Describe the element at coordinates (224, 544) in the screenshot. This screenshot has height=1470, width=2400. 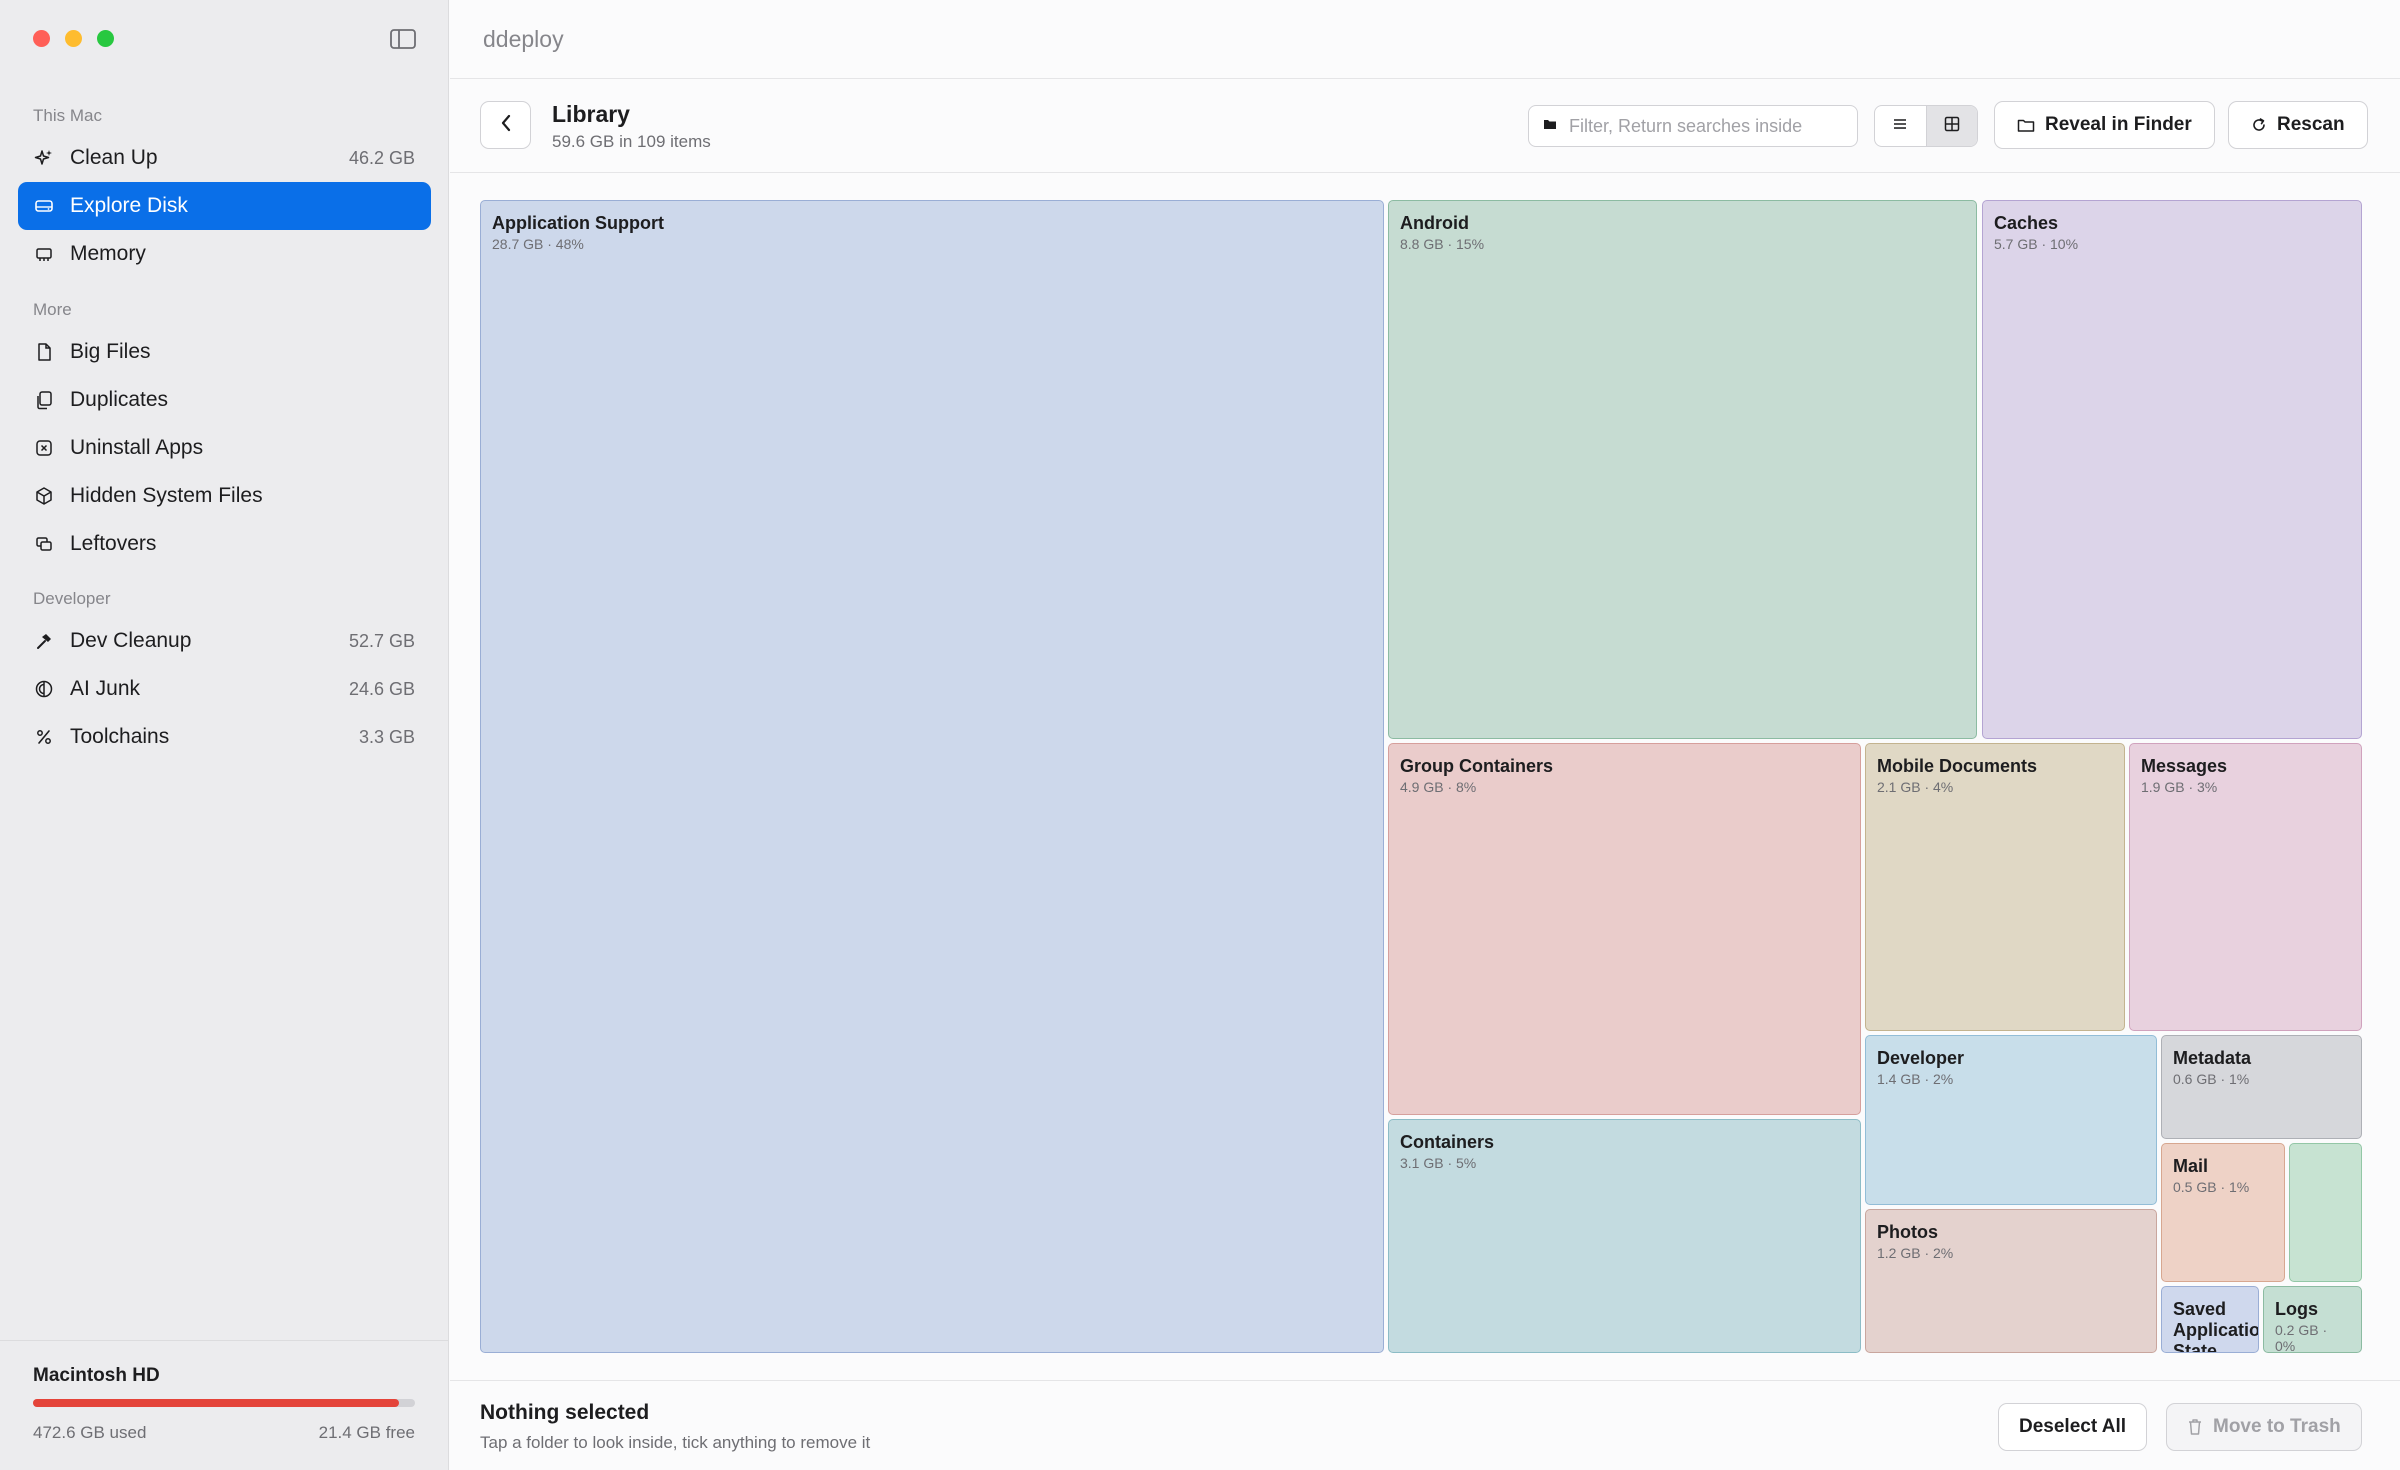
I see `sidebar-item-leftovers: Leftovers` at that location.